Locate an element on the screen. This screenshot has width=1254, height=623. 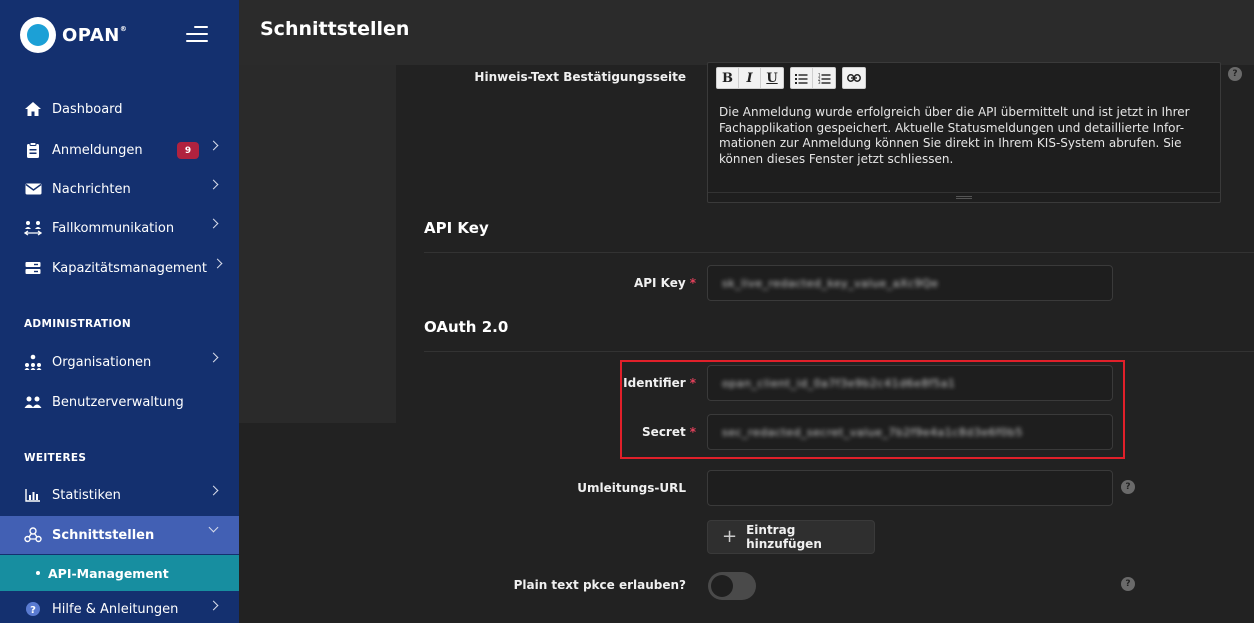
sidebar-item-statistiken: Statistiken is located at coordinates (119, 495).